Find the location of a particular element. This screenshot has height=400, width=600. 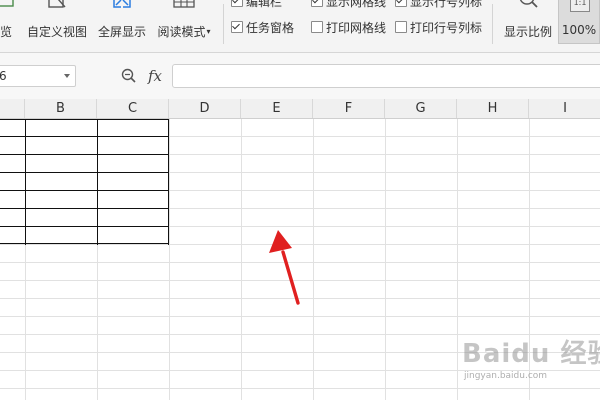

checkbox-label: 打印网格线 is located at coordinates (356, 28).